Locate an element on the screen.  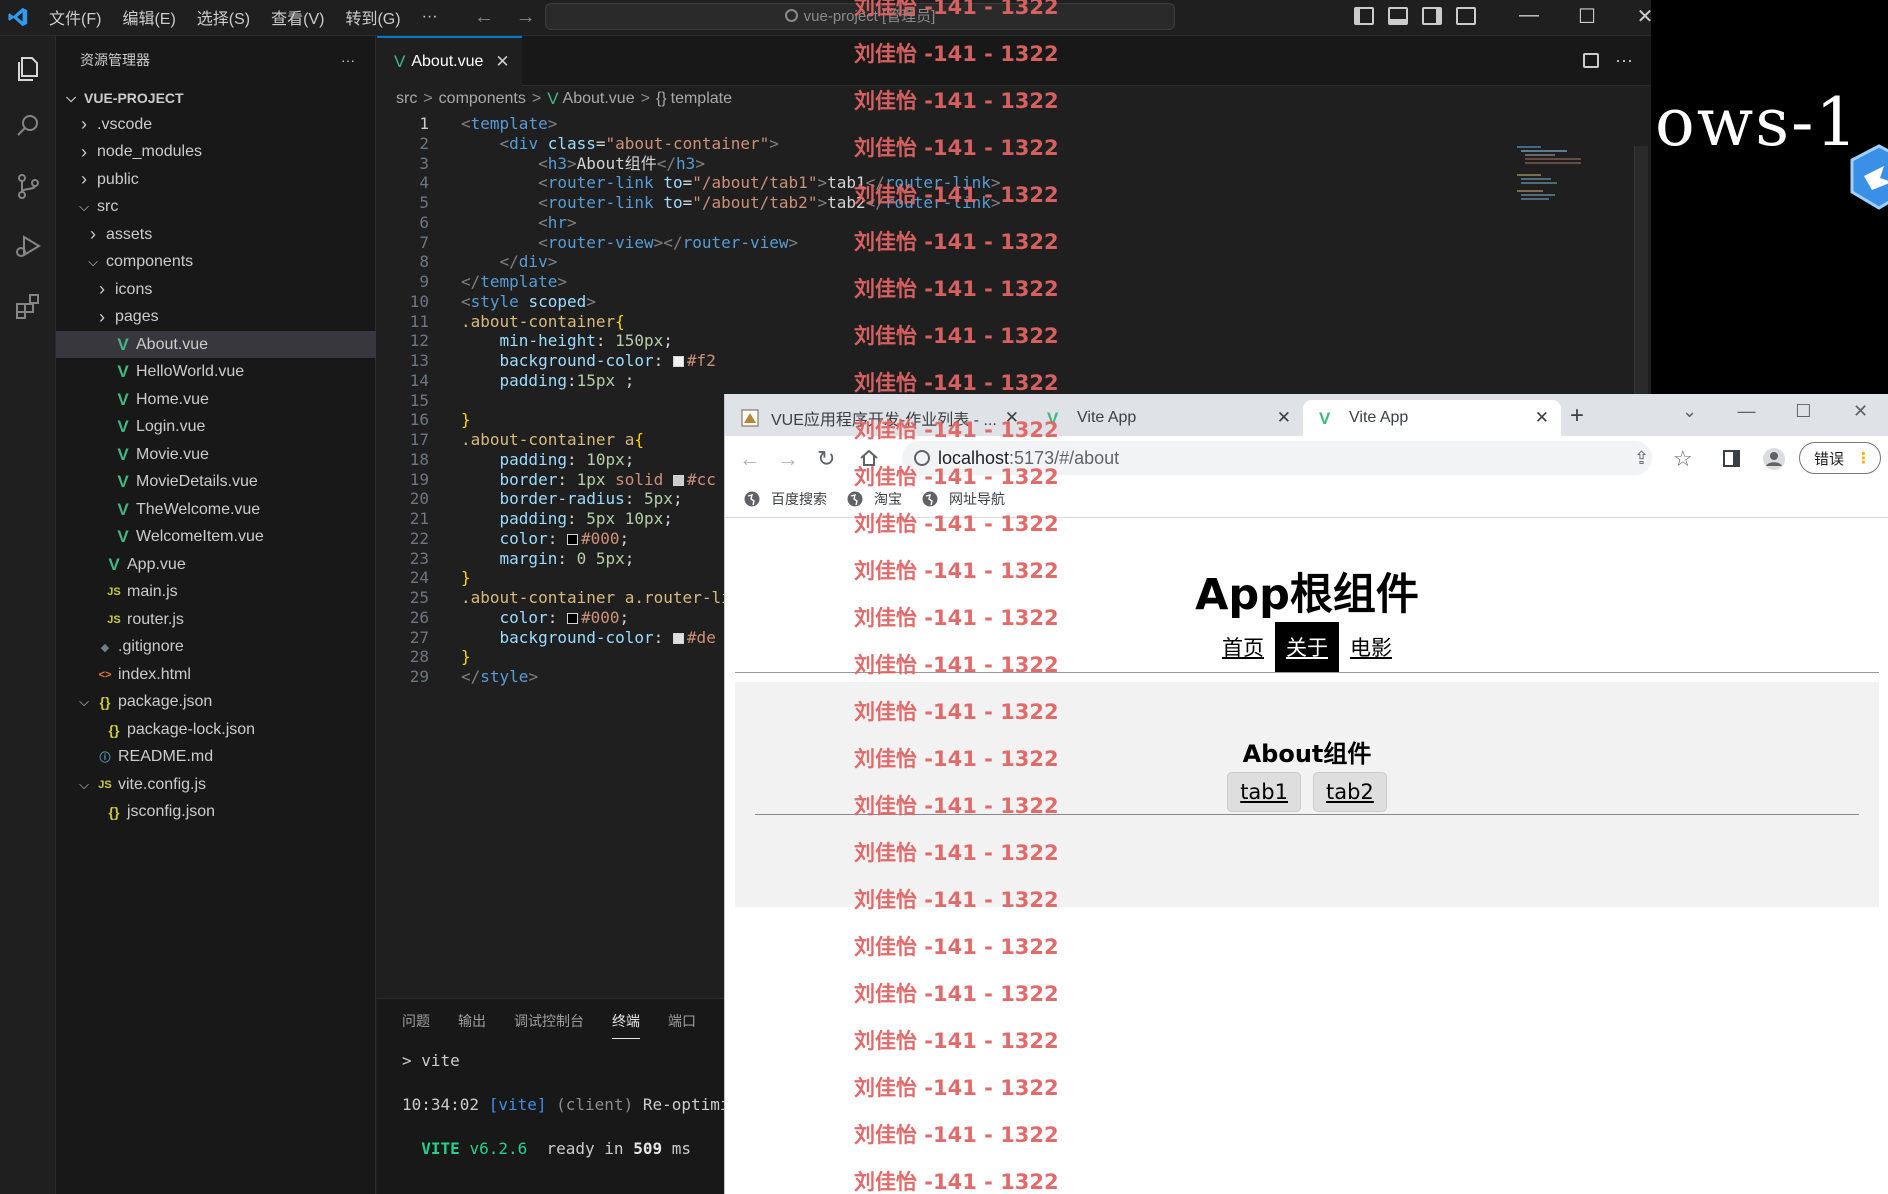
command-center-search: vue-project [管理员] is located at coordinates (860, 16).